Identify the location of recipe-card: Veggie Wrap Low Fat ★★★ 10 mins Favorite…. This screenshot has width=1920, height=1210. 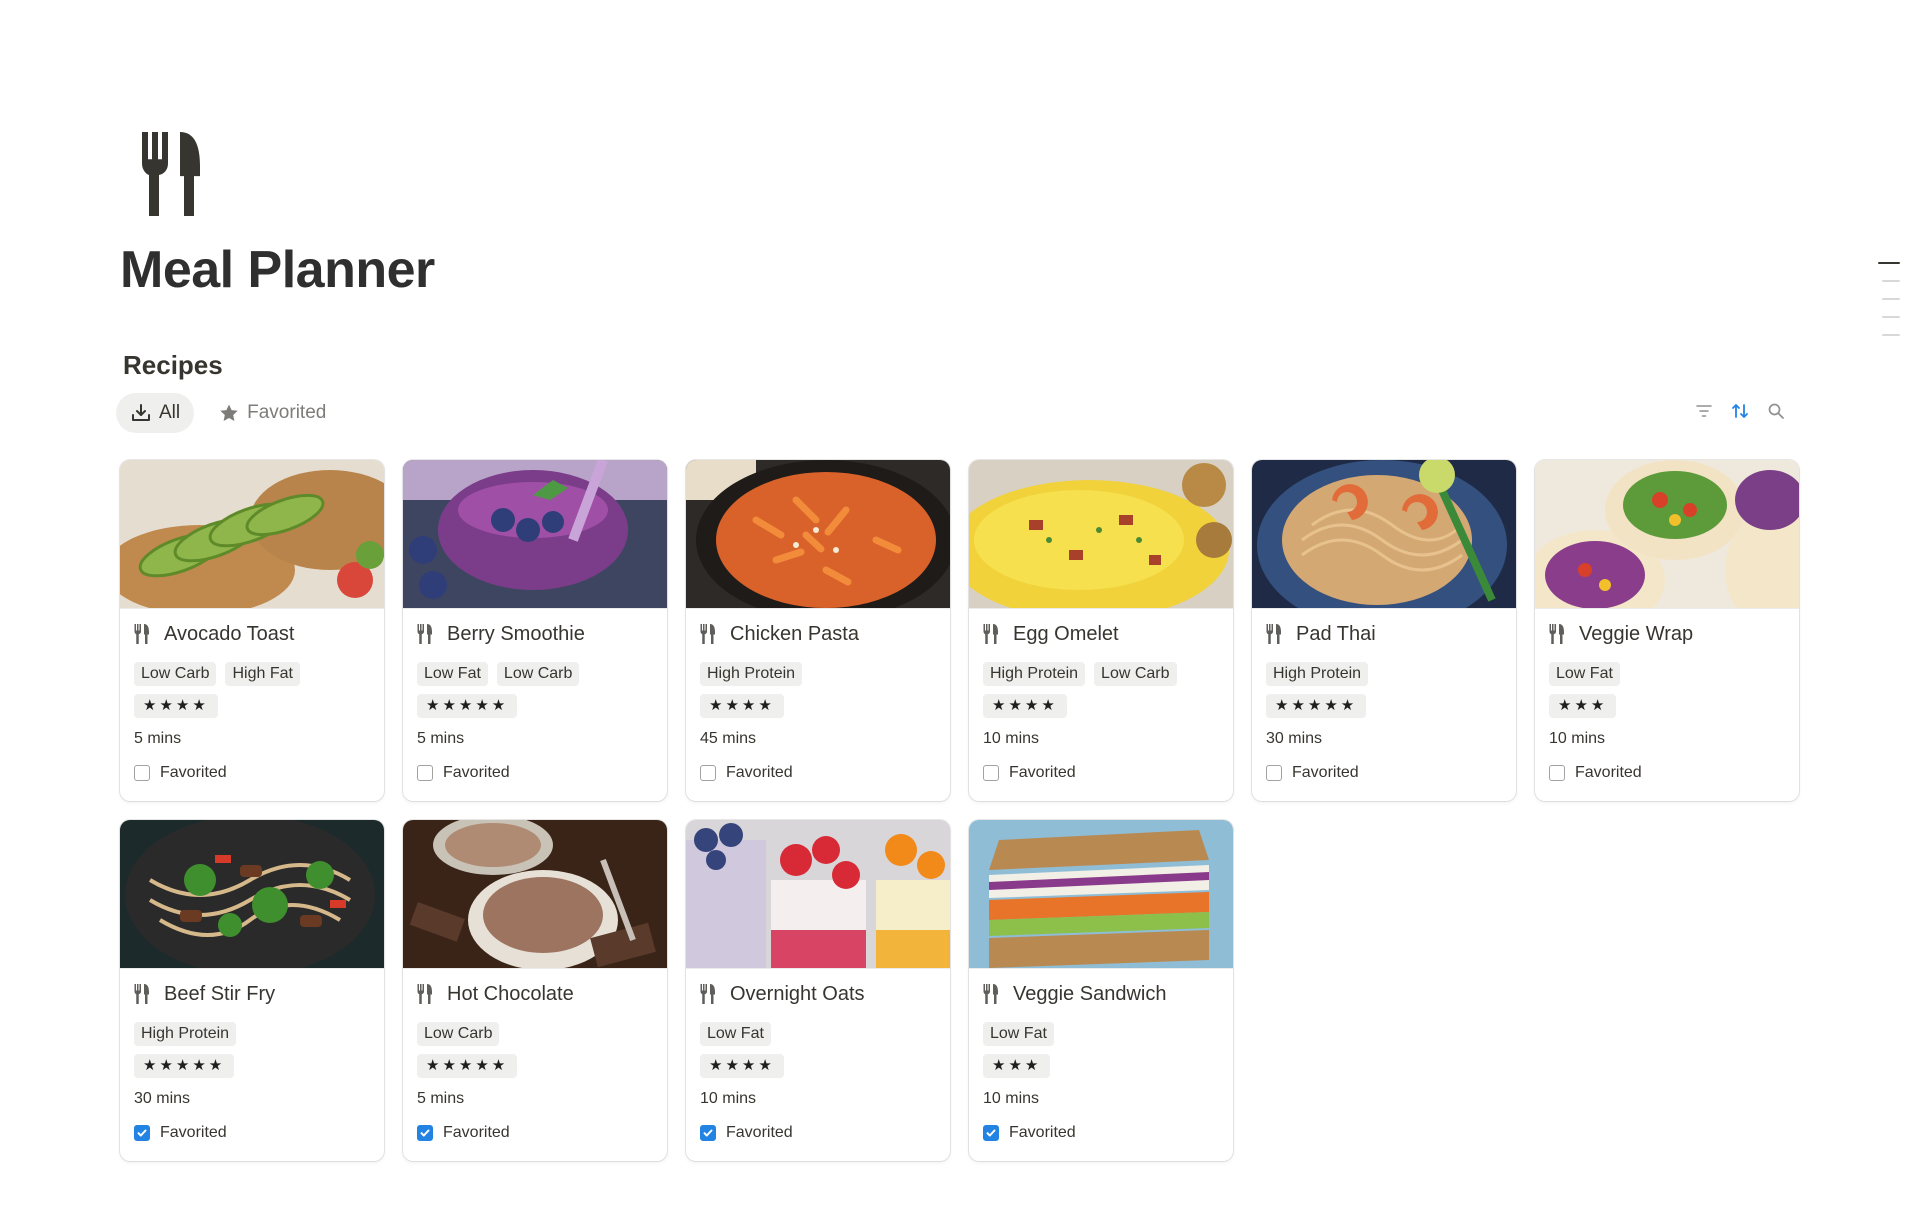
(1667, 630).